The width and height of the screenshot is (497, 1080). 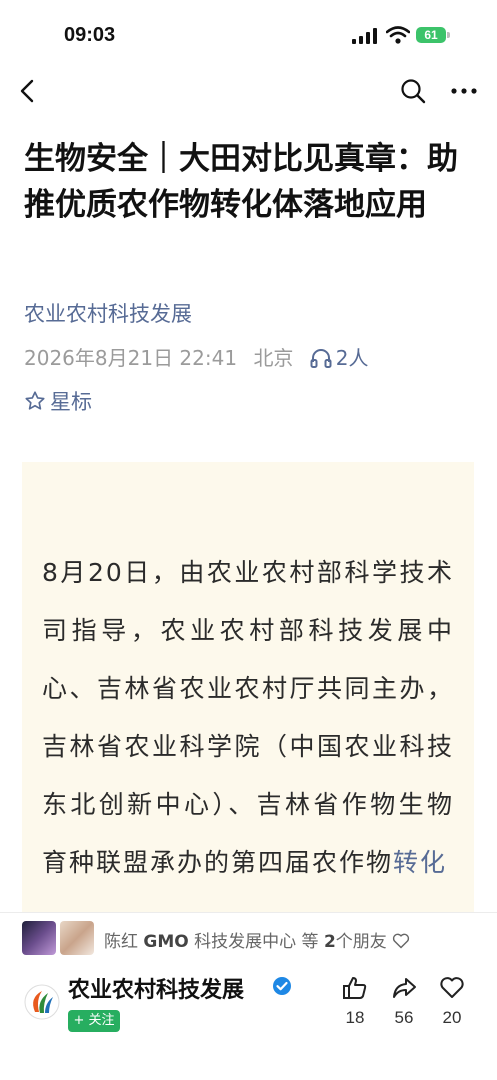 I want to click on body-link: 转化, so click(x=420, y=862).